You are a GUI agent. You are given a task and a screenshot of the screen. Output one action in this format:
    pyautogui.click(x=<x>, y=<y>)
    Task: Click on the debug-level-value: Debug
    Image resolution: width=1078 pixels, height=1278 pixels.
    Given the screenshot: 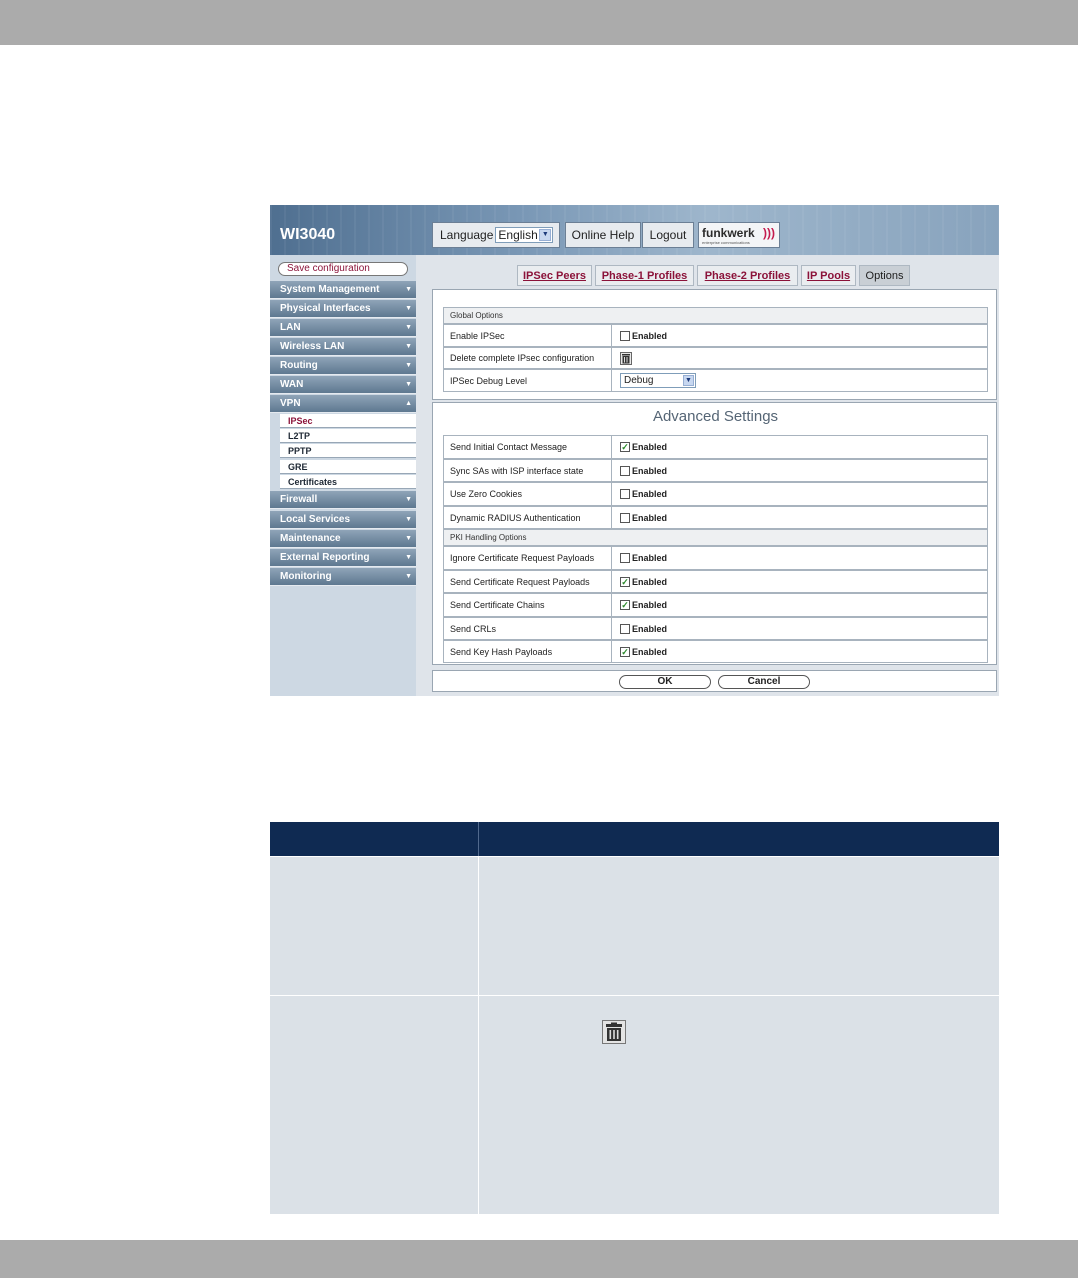 What is the action you would take?
    pyautogui.click(x=639, y=380)
    